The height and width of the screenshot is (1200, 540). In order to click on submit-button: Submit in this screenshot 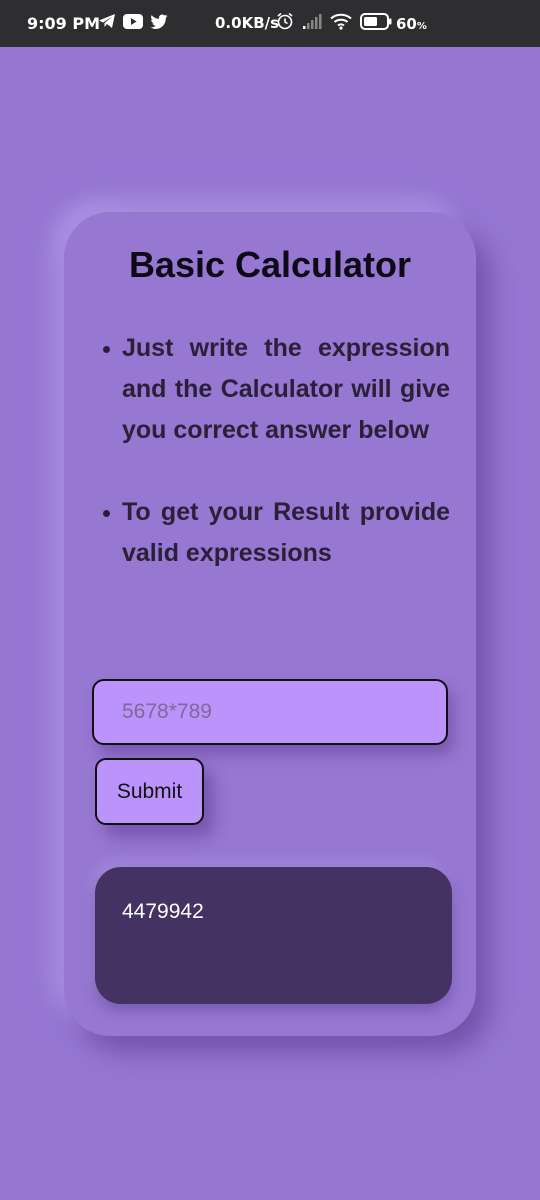, I will do `click(149, 791)`.